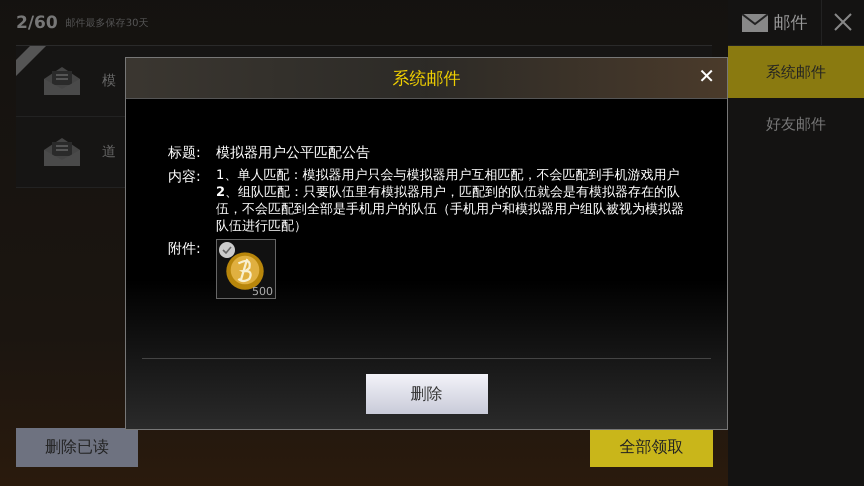 The image size is (864, 486). I want to click on attachment-quantity: 500, so click(262, 291).